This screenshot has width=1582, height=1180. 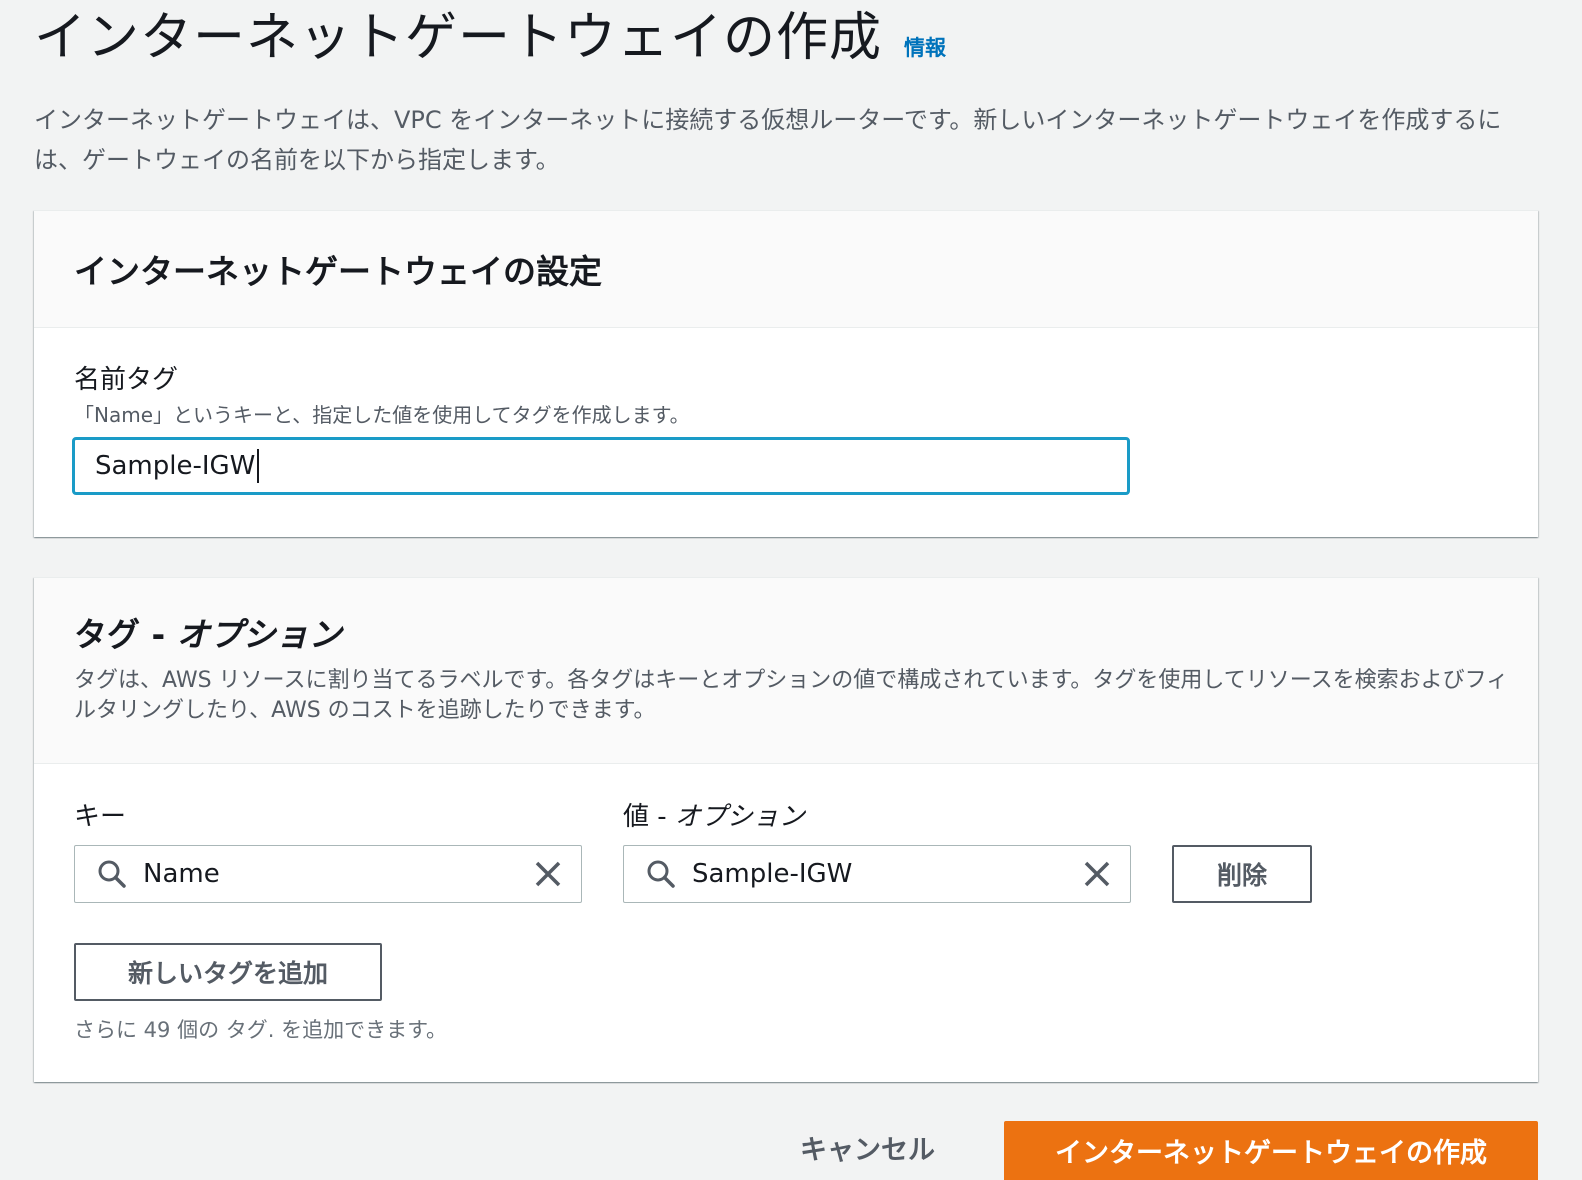 What do you see at coordinates (328, 874) in the screenshot?
I see `tag-key-input: Name` at bounding box center [328, 874].